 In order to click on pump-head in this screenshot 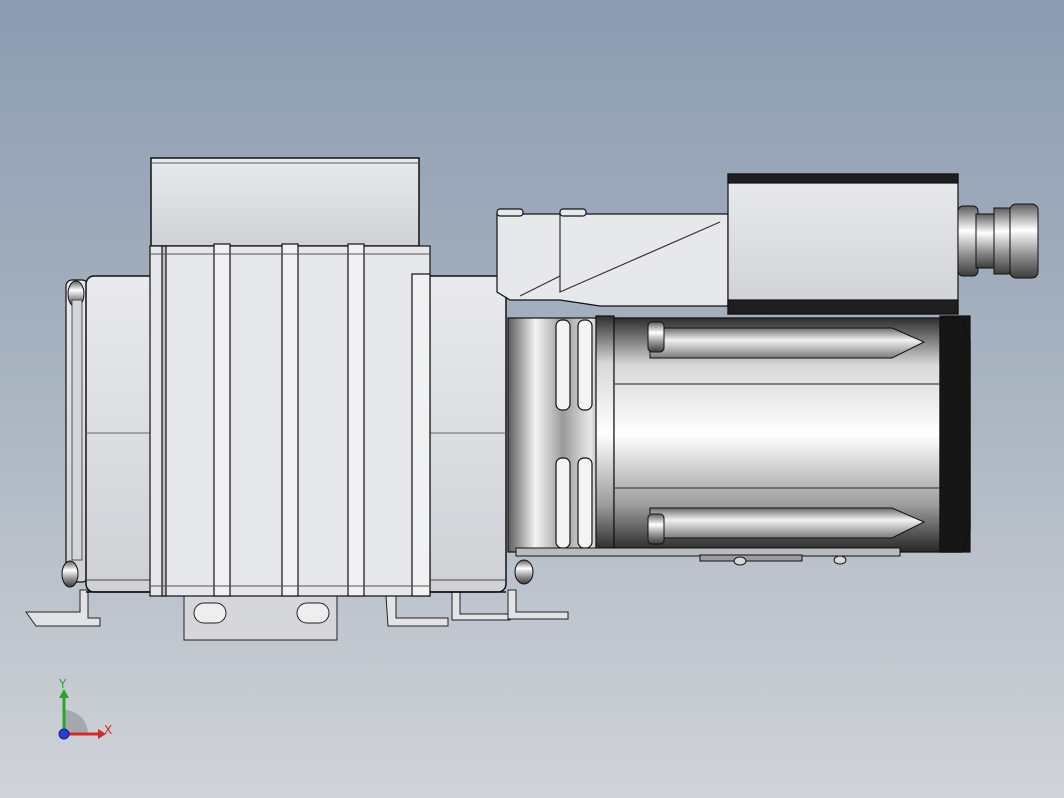, I will do `click(612, 257)`.